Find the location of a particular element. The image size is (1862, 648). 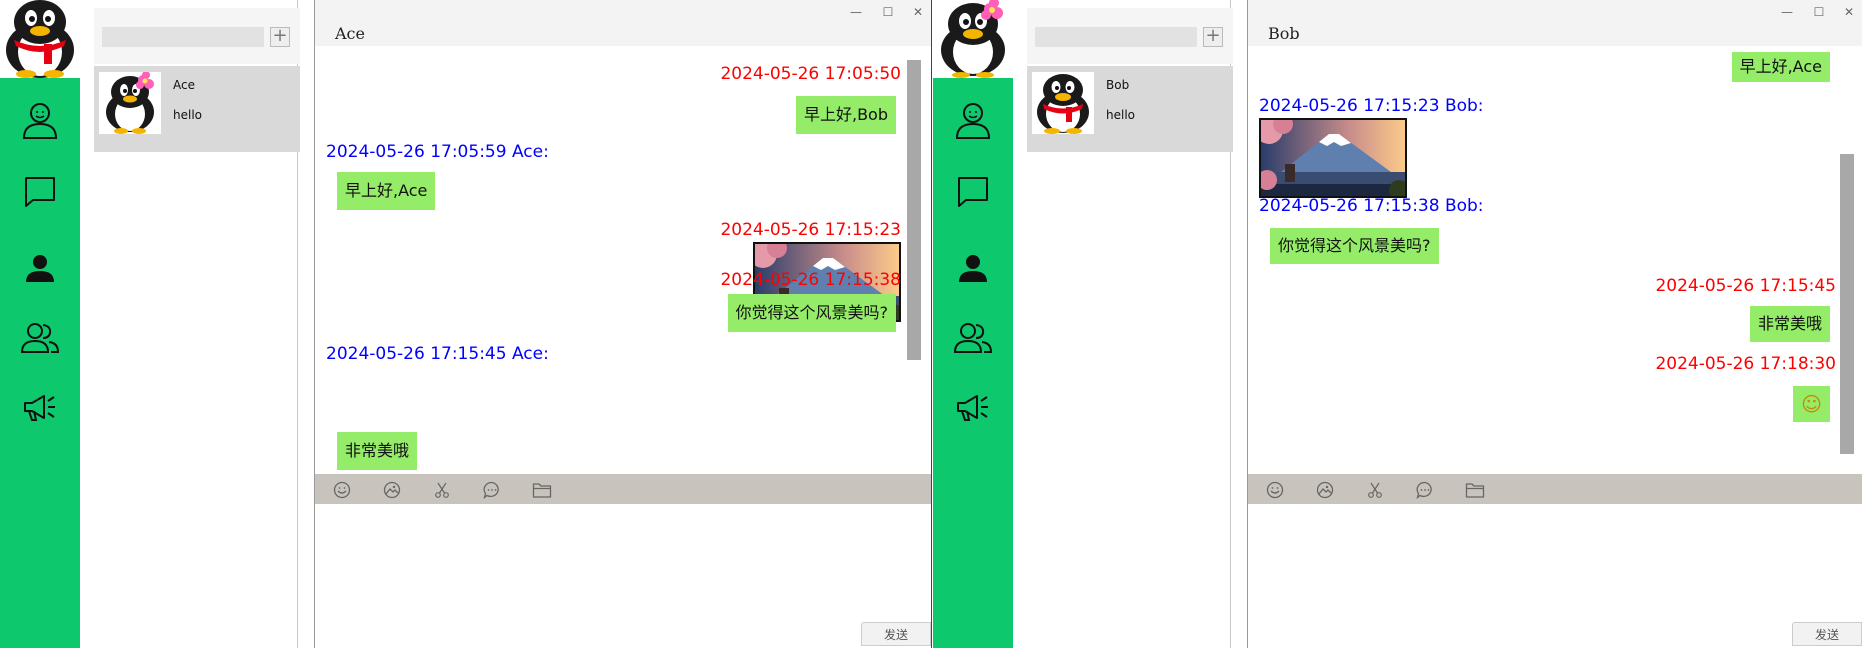

message-timestamp: 2024-05-26 17:15:45 Ace: is located at coordinates (437, 354).